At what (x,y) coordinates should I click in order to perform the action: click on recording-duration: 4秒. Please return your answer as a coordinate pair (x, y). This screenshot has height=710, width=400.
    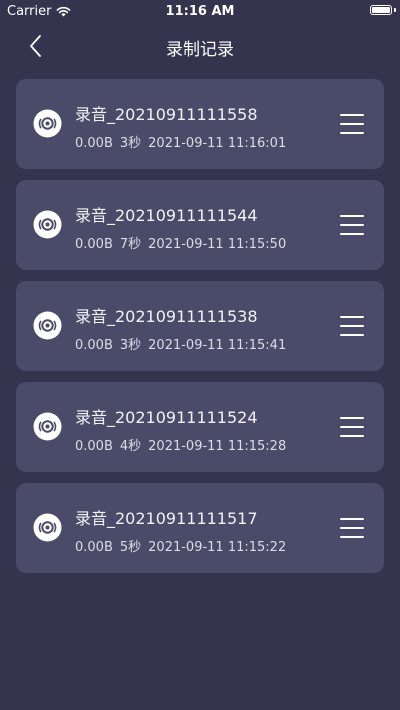
    Looking at the image, I should click on (130, 446).